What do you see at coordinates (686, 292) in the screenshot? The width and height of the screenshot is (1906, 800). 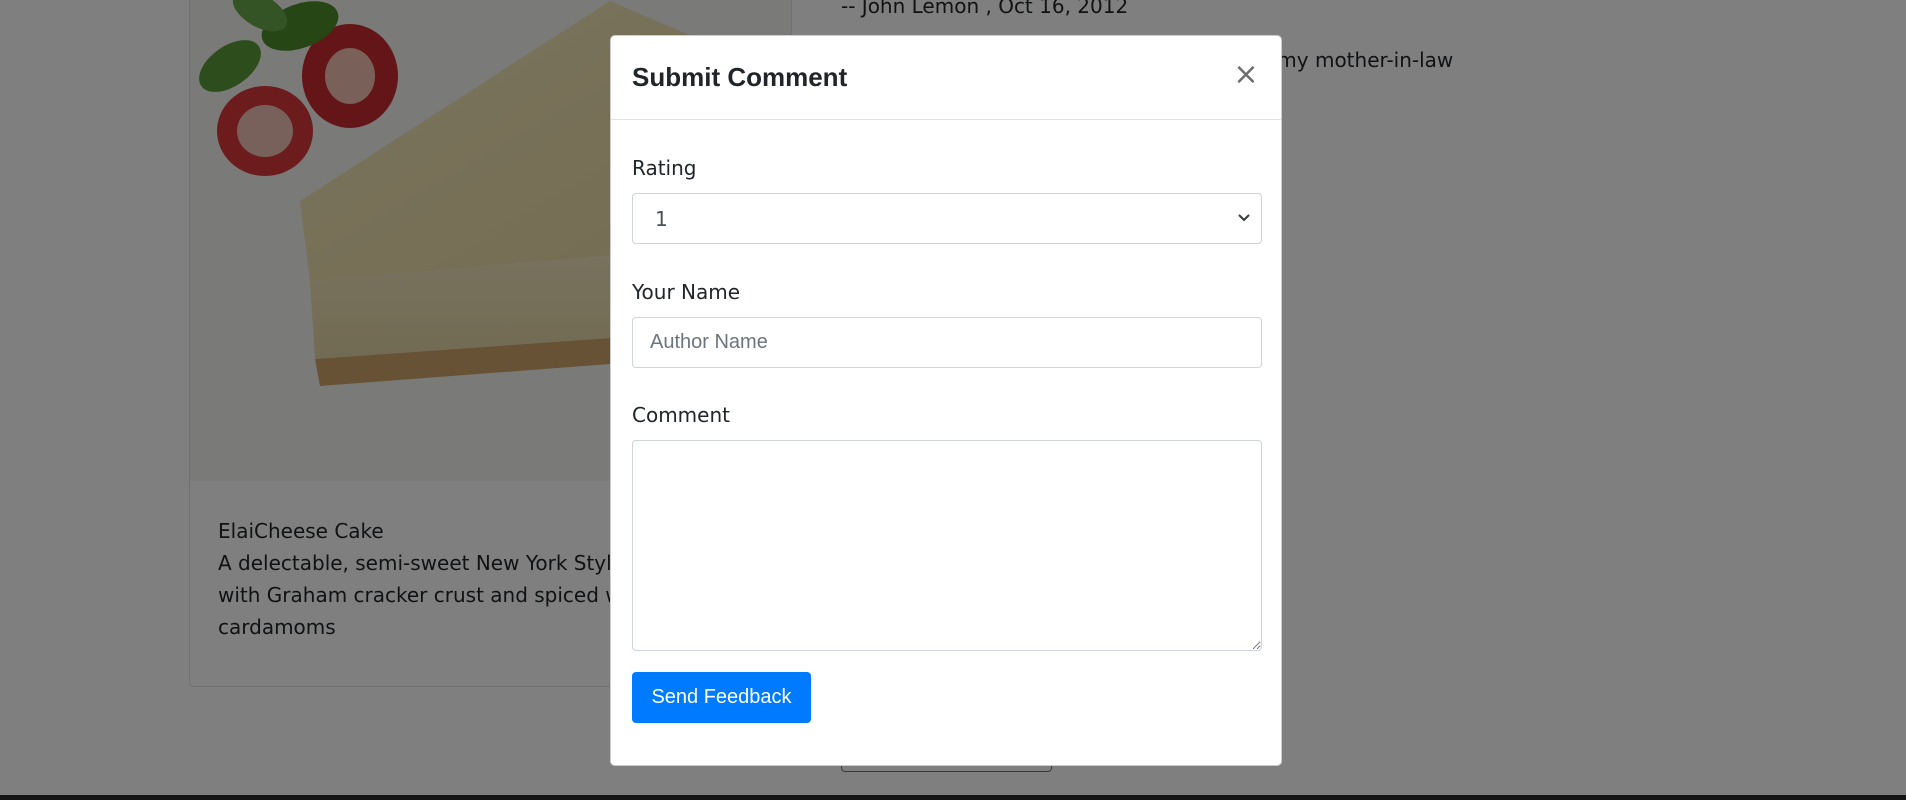 I see `your-name-label: Your Name` at bounding box center [686, 292].